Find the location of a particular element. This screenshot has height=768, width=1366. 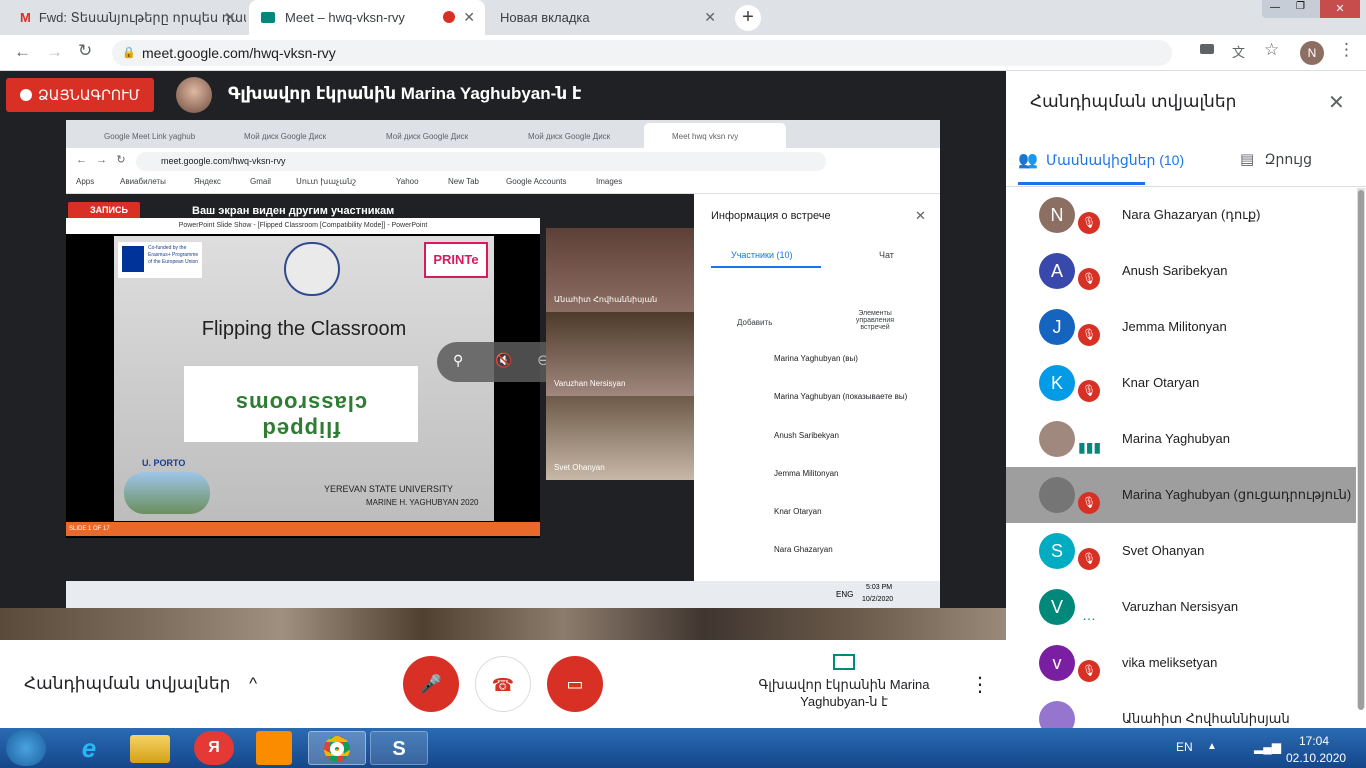

tray-arrow-icon: ▲ is located at coordinates (1212, 746).